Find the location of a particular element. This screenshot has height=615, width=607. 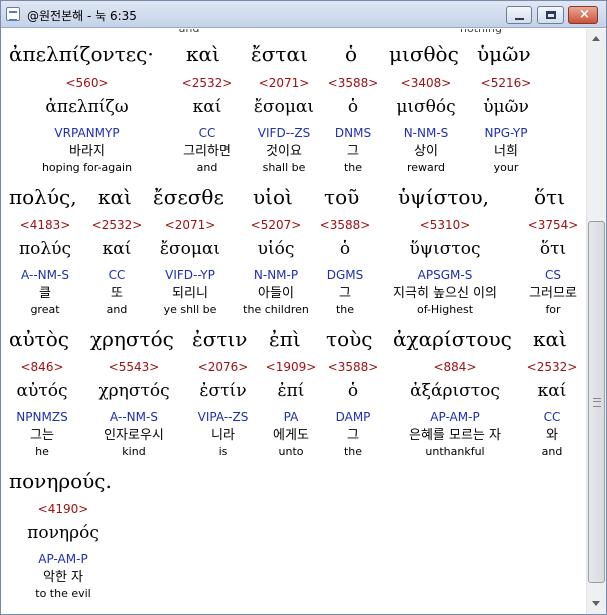

greek-word: ὑψίστου, is located at coordinates (443, 197).